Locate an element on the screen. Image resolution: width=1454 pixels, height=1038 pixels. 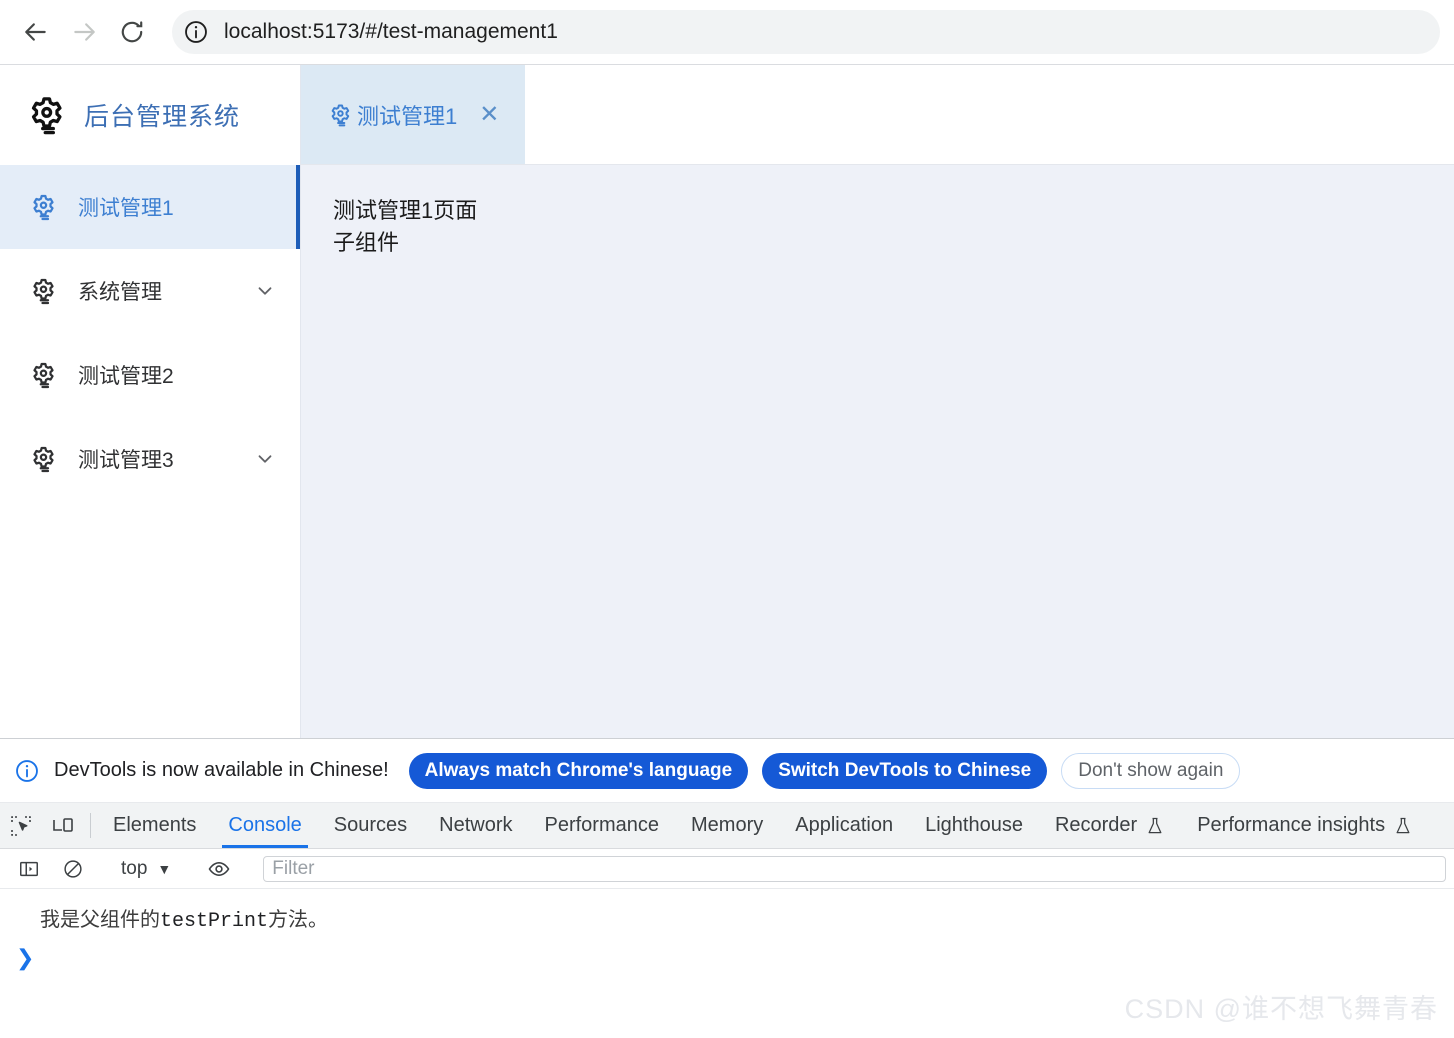
tab-label: Network is located at coordinates (476, 825).